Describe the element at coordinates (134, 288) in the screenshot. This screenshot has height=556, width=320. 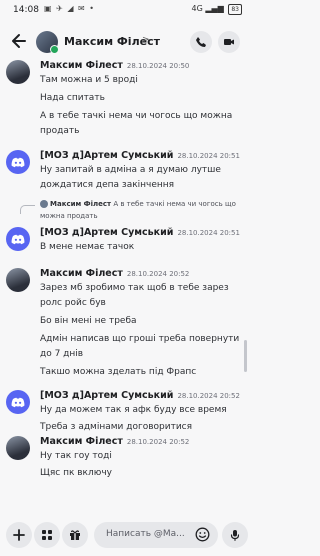
I see `message-text: Зарез мб зробимо так щоб в тебе зарез` at that location.